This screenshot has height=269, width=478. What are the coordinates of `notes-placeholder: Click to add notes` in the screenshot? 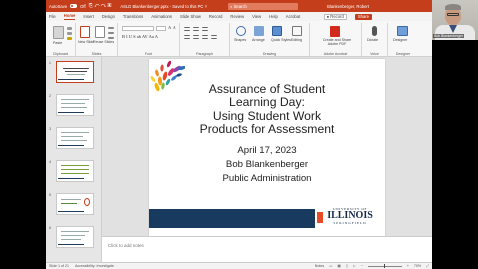 It's located at (126, 245).